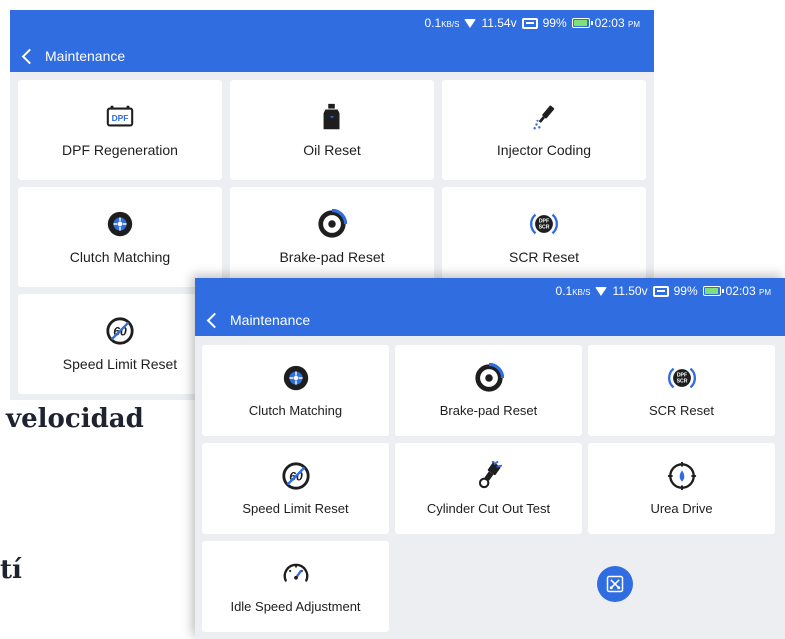  What do you see at coordinates (499, 23) in the screenshot?
I see `voltage-readout: 11.54v` at bounding box center [499, 23].